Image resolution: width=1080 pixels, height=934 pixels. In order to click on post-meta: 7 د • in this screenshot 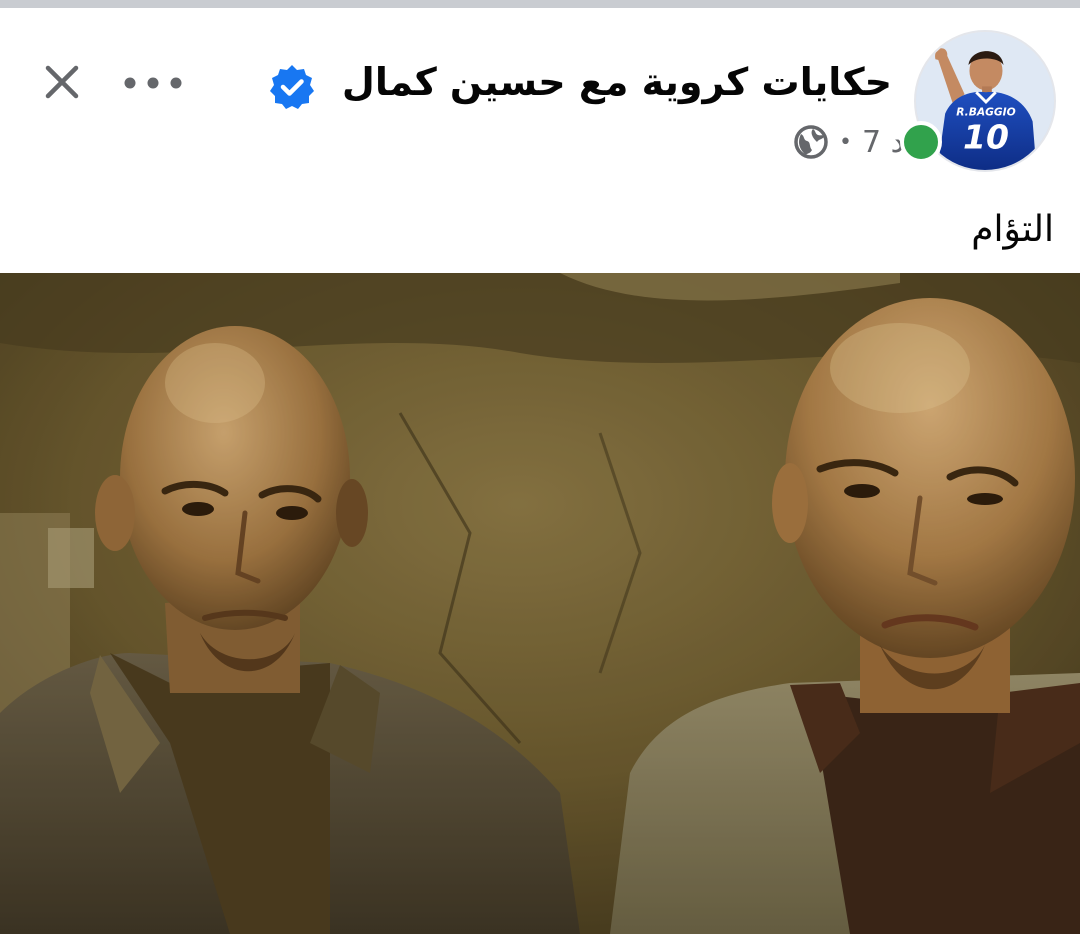, I will do `click(848, 142)`.